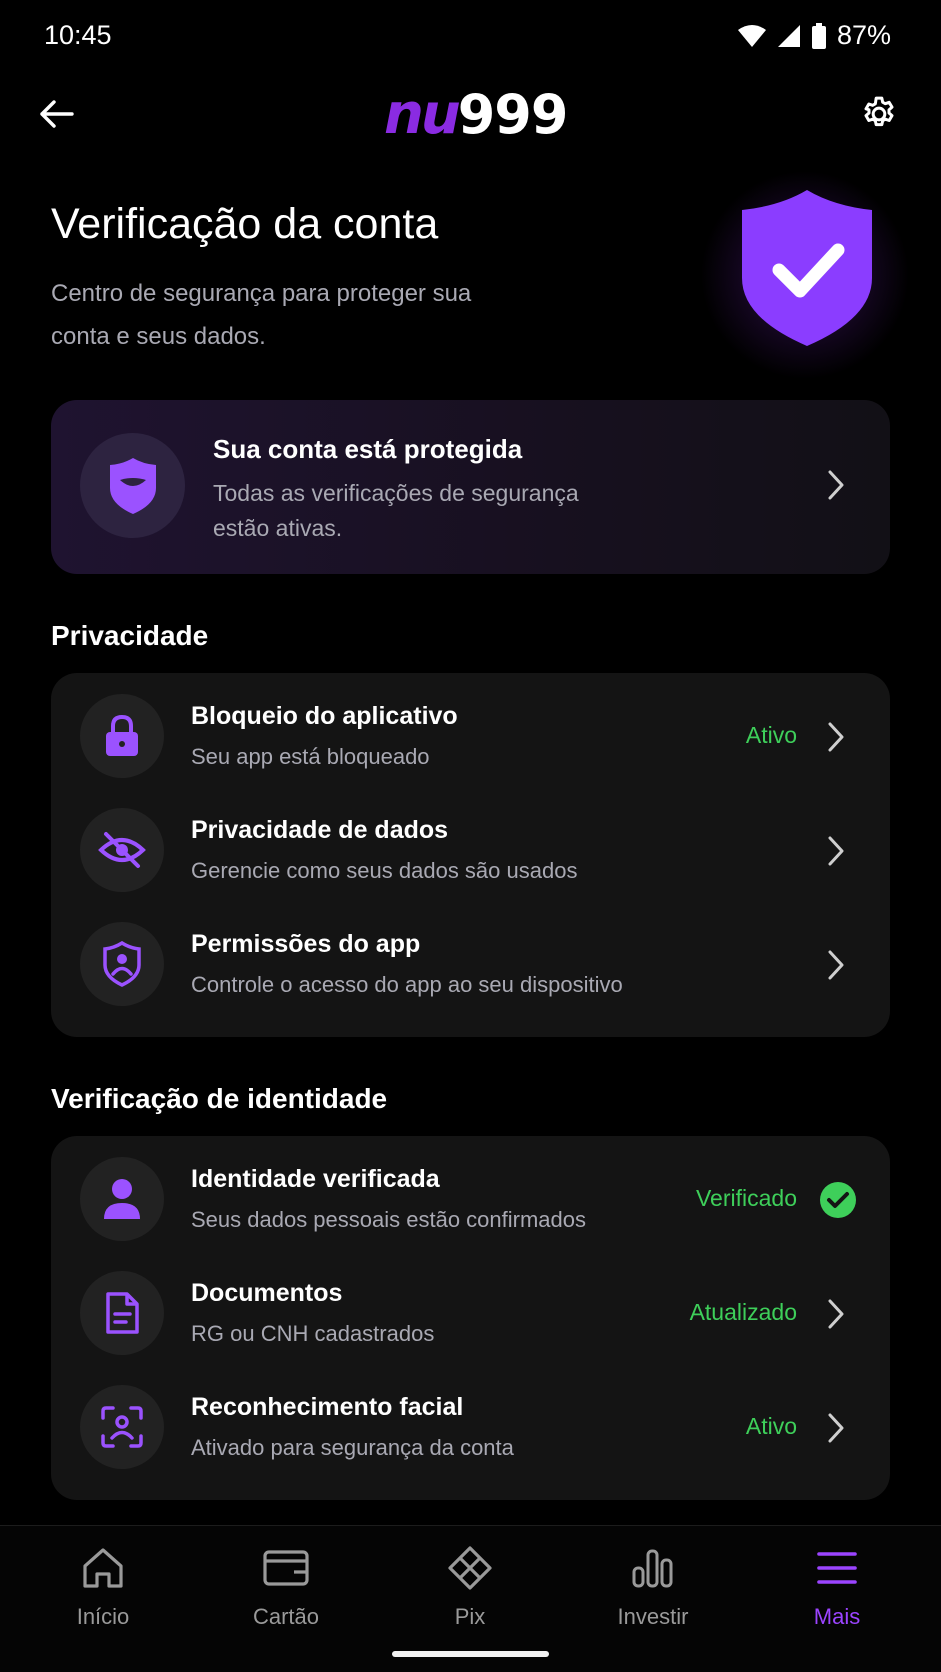 This screenshot has height=1672, width=941. I want to click on pix-icon, so click(470, 1568).